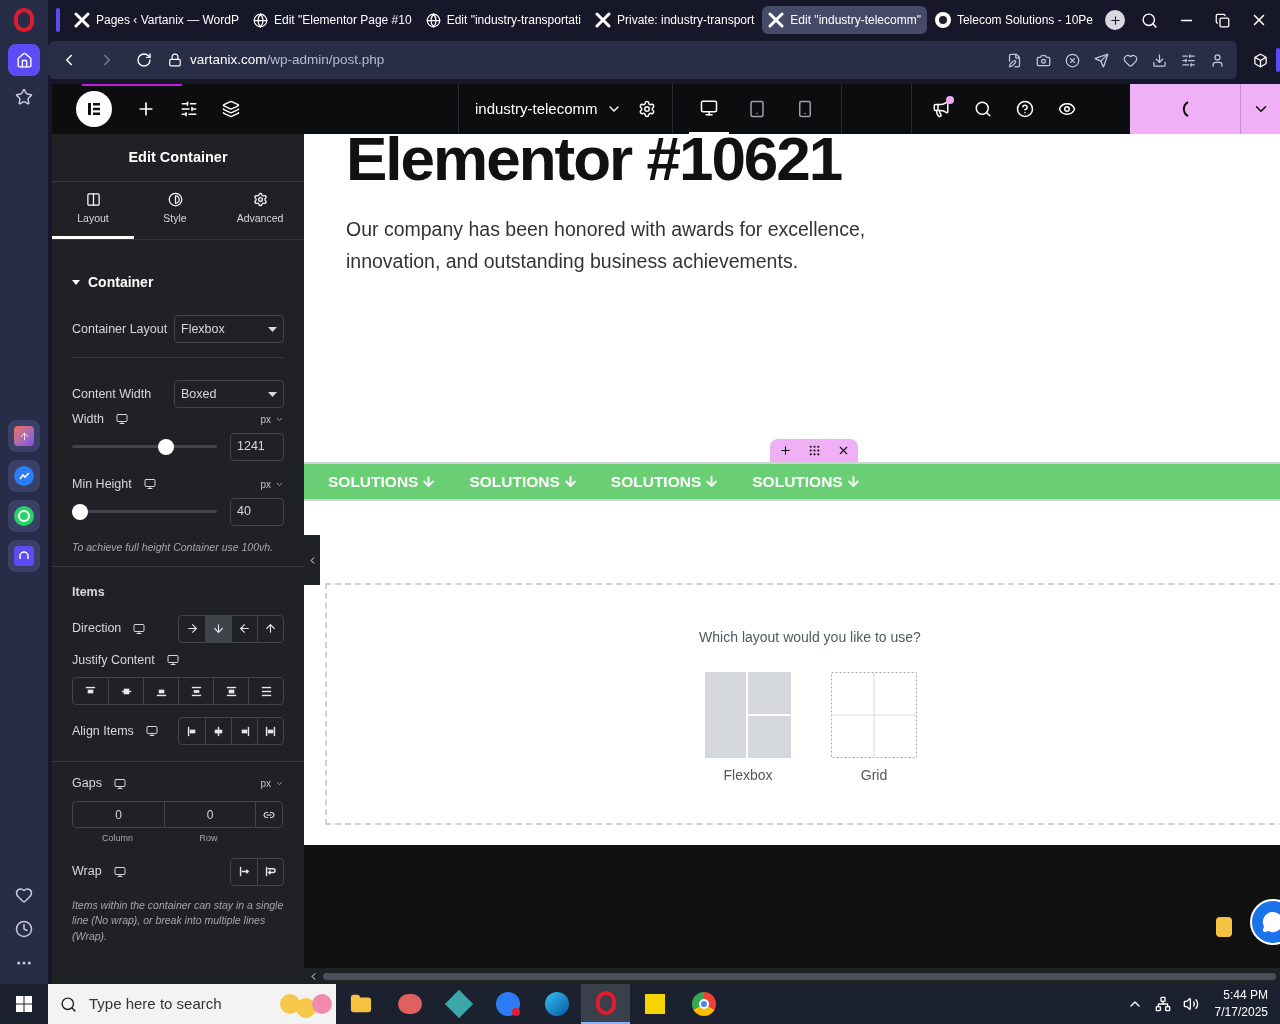 The image size is (1280, 1024). Describe the element at coordinates (1222, 20) in the screenshot. I see `restore-icon` at that location.